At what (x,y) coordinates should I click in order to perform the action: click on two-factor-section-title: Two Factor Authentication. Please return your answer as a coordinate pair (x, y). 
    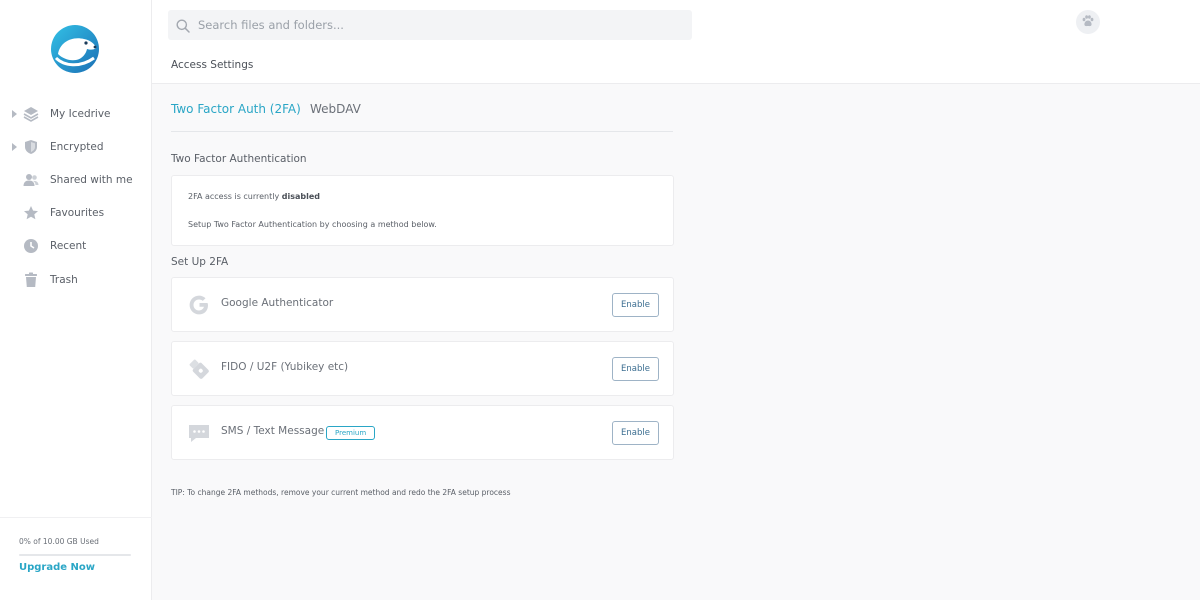
    Looking at the image, I should click on (239, 159).